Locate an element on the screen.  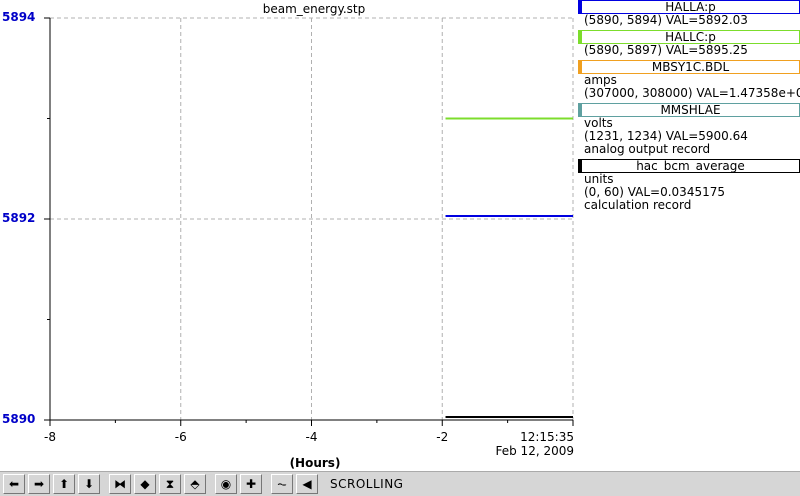
zoom-in-vertical-icon: ⧗ is located at coordinates (170, 484).